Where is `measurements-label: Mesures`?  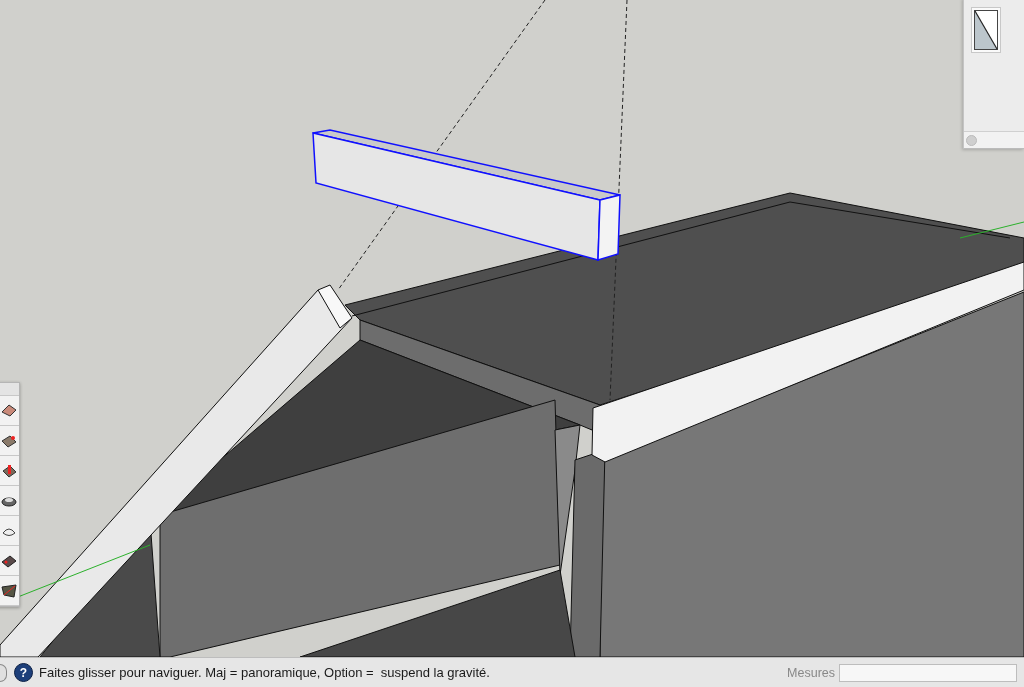 measurements-label: Mesures is located at coordinates (811, 672).